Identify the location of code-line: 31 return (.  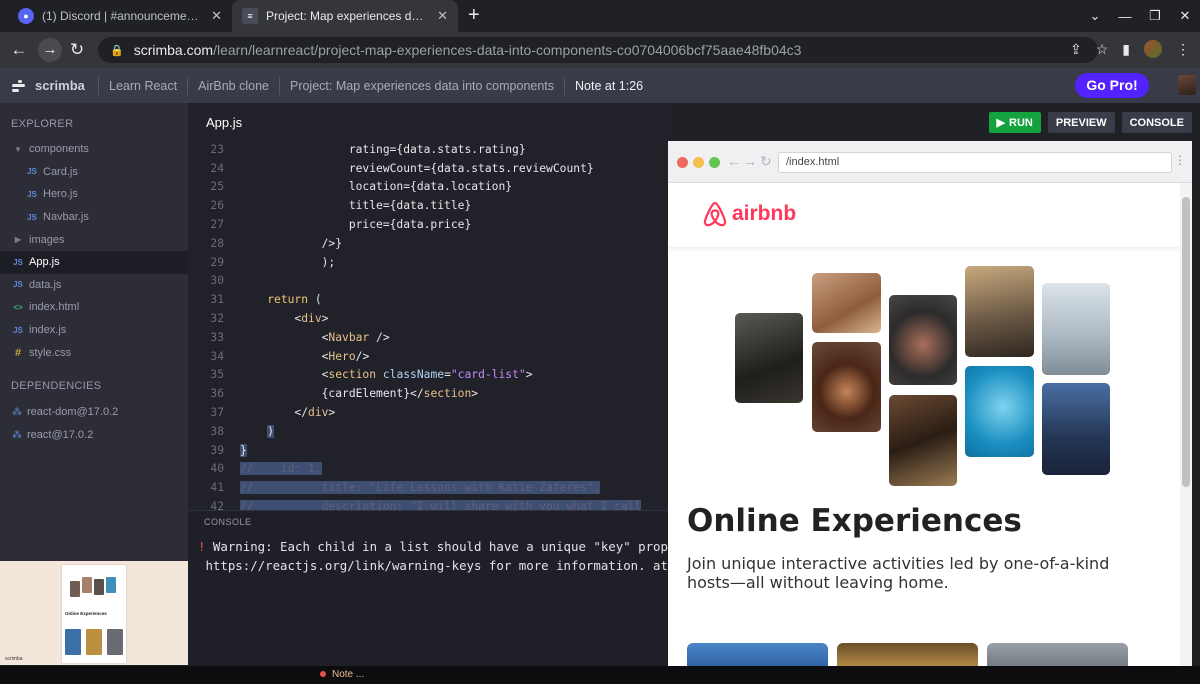
(428, 299).